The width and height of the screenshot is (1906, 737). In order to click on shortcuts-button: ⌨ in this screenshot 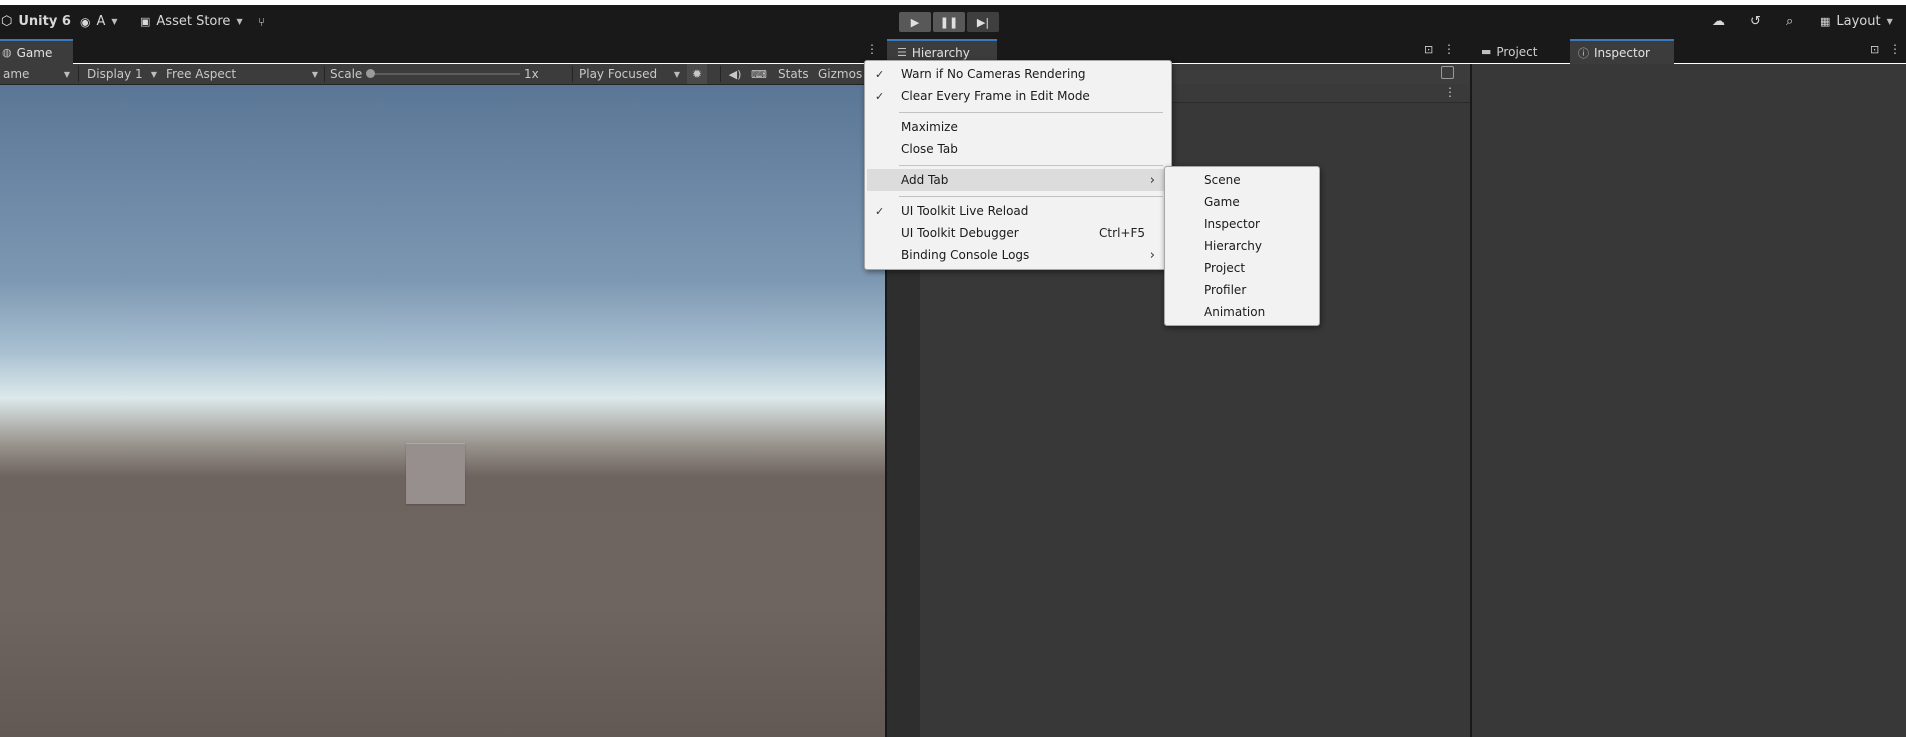, I will do `click(759, 74)`.